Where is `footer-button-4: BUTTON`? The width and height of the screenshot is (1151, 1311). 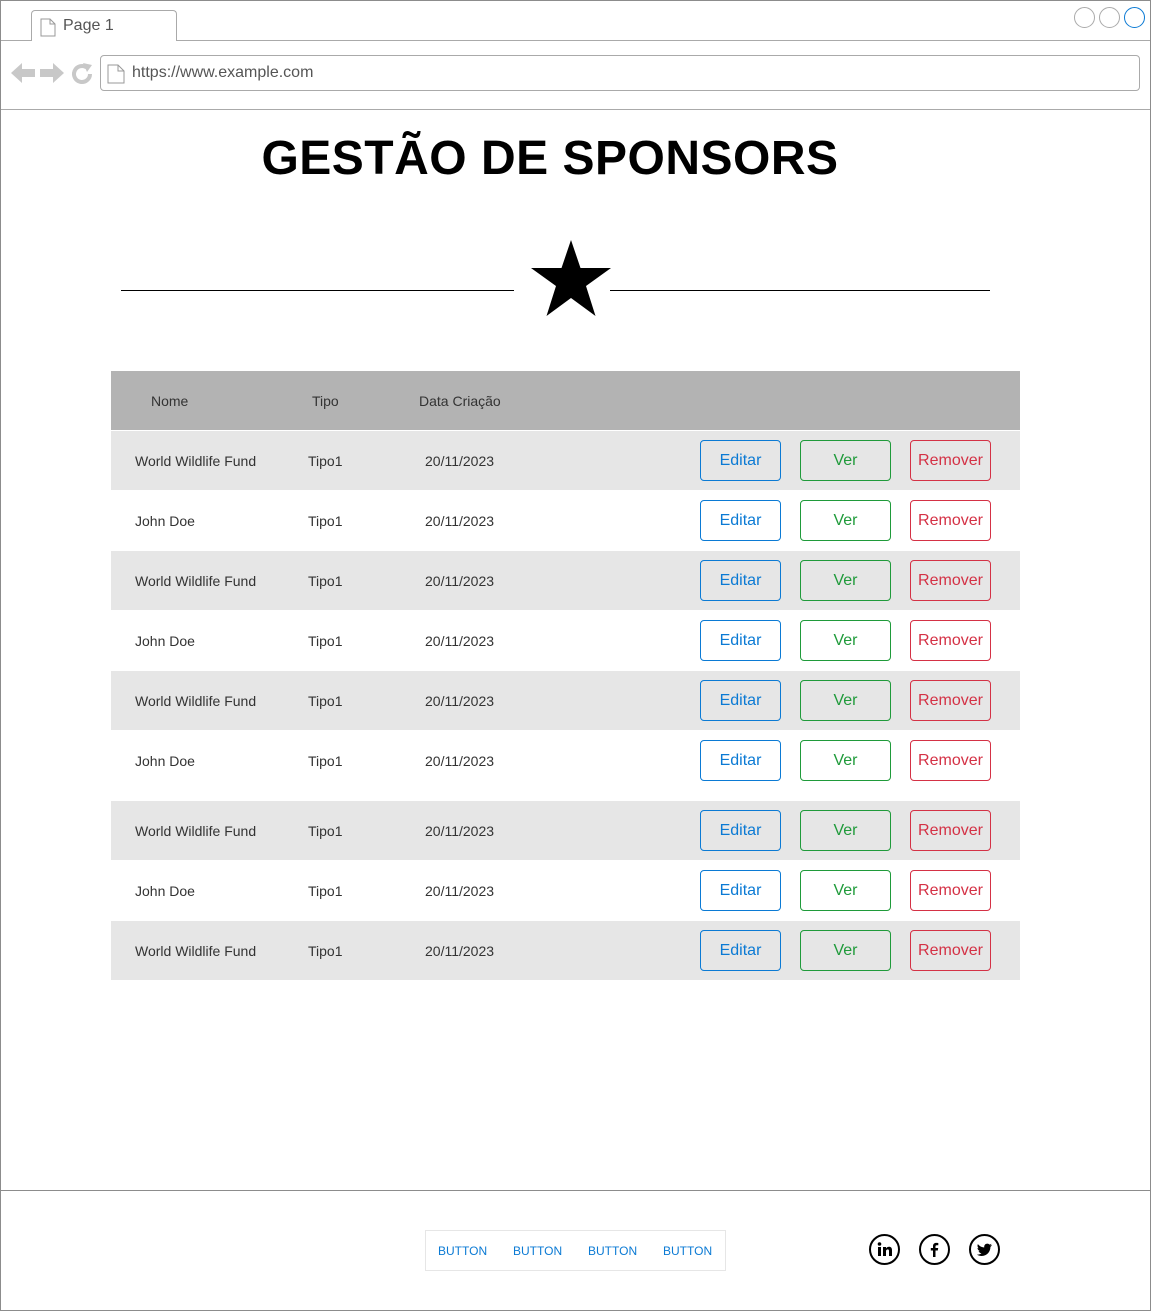 footer-button-4: BUTTON is located at coordinates (687, 1251).